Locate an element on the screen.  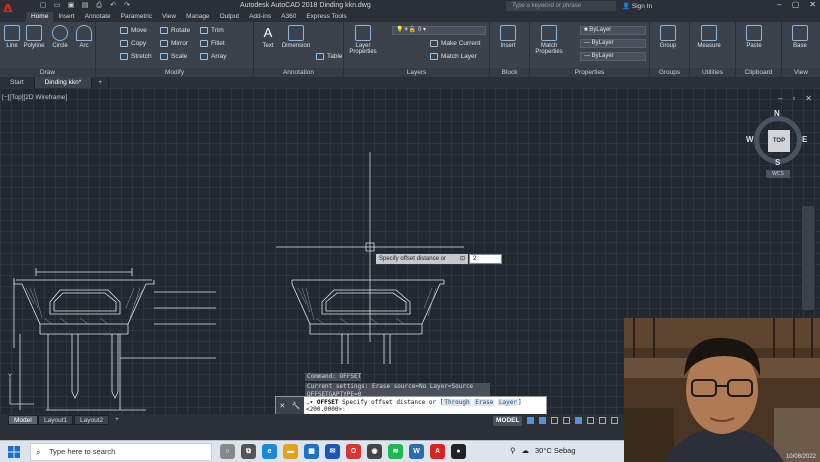
compass-north: N is located at coordinates (777, 113).